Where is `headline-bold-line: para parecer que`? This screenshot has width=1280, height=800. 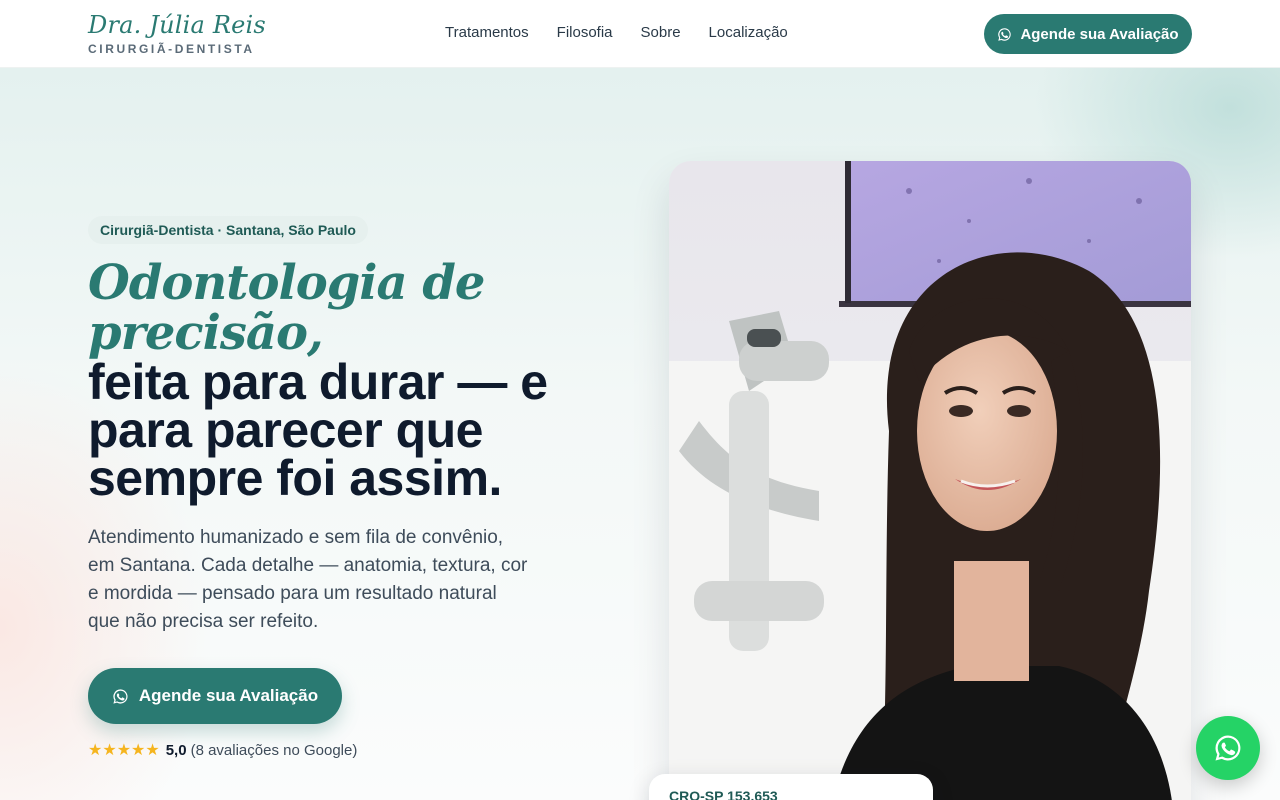
headline-bold-line: para parecer que is located at coordinates (285, 430).